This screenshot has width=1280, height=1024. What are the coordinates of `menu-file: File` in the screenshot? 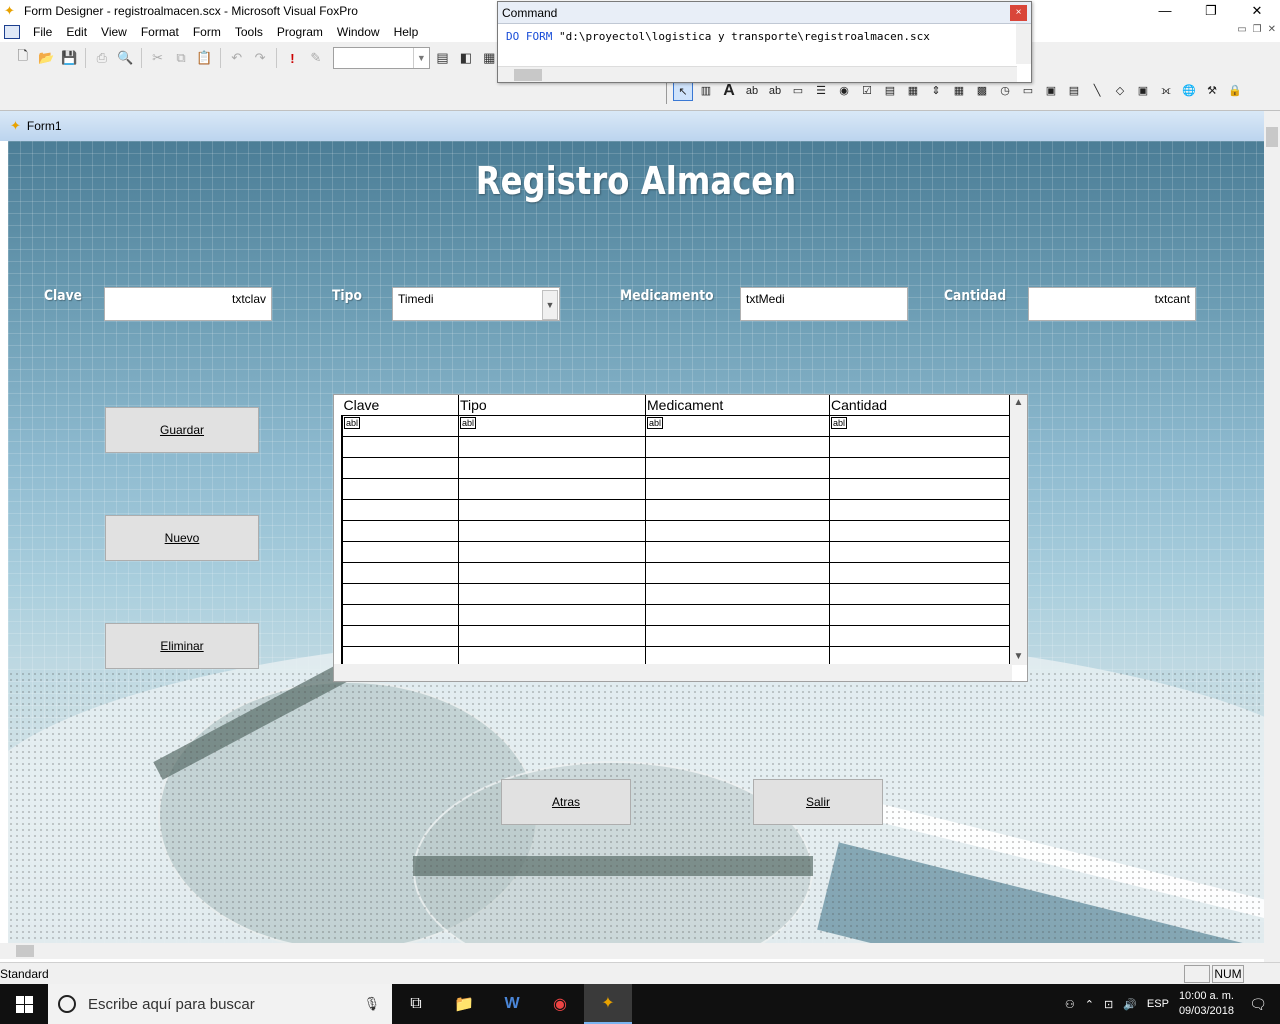 It's located at (42, 32).